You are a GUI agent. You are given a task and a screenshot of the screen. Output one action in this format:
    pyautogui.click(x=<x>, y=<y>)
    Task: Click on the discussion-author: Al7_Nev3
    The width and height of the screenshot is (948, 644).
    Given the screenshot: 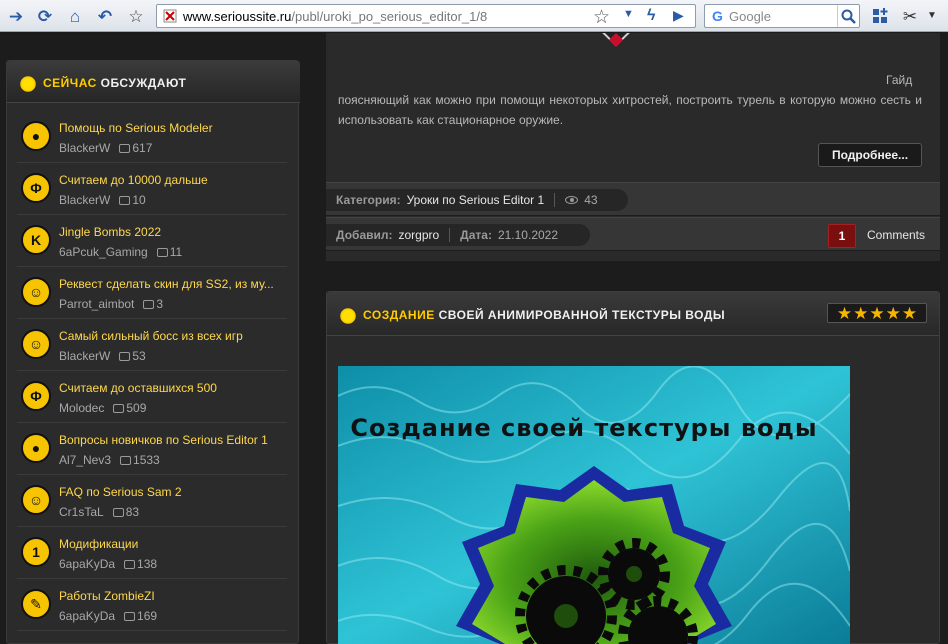 What is the action you would take?
    pyautogui.click(x=85, y=460)
    